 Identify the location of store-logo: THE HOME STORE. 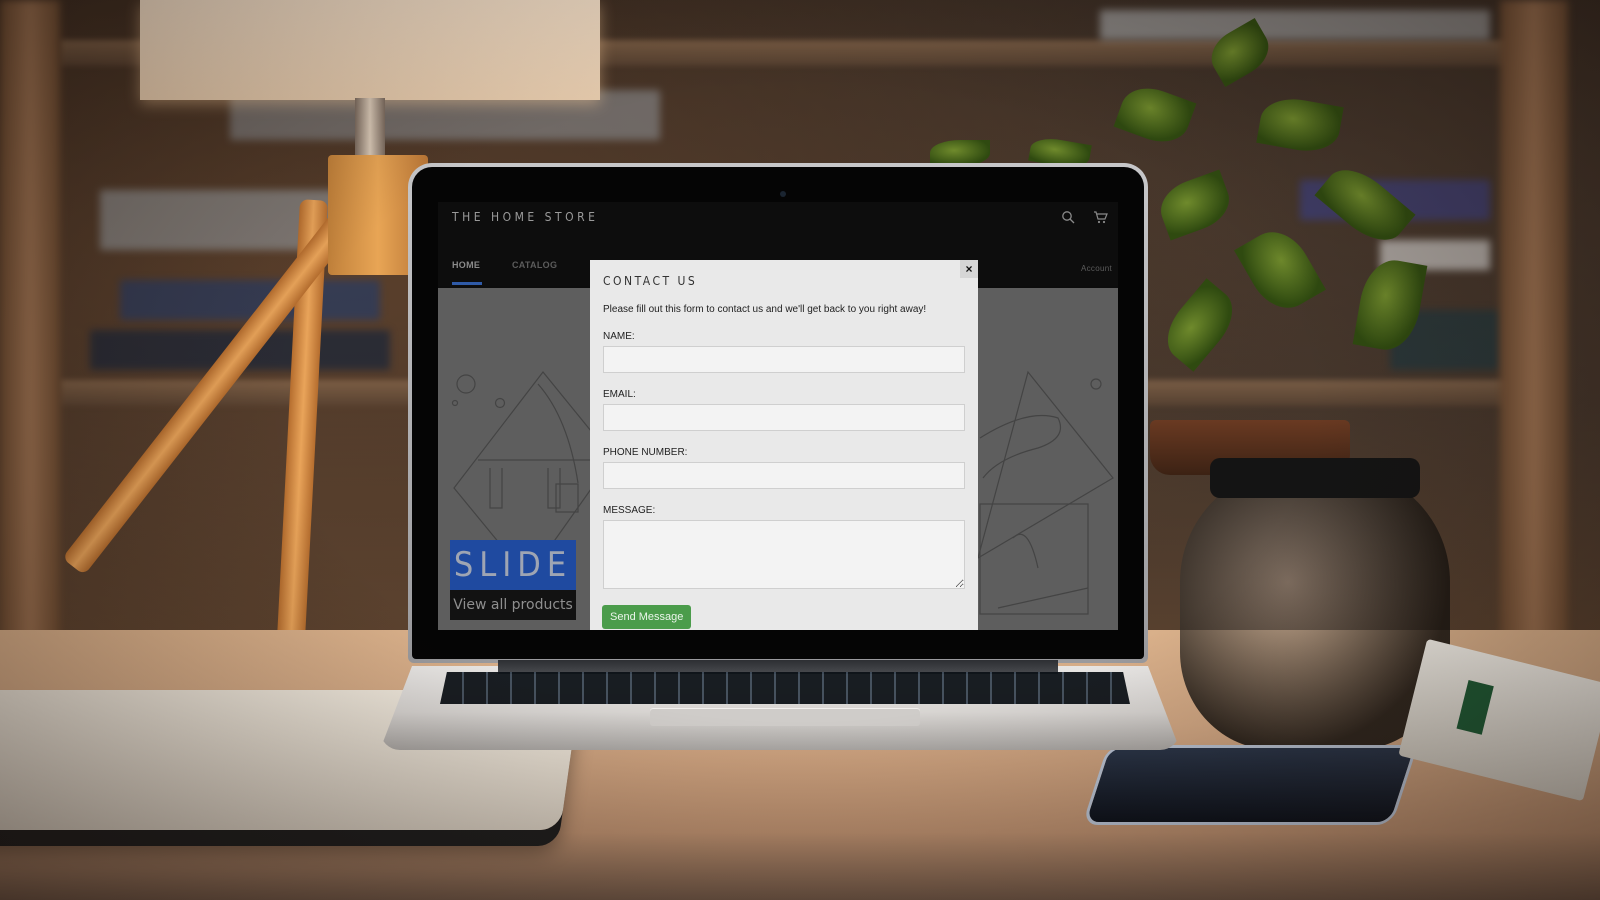
(525, 217).